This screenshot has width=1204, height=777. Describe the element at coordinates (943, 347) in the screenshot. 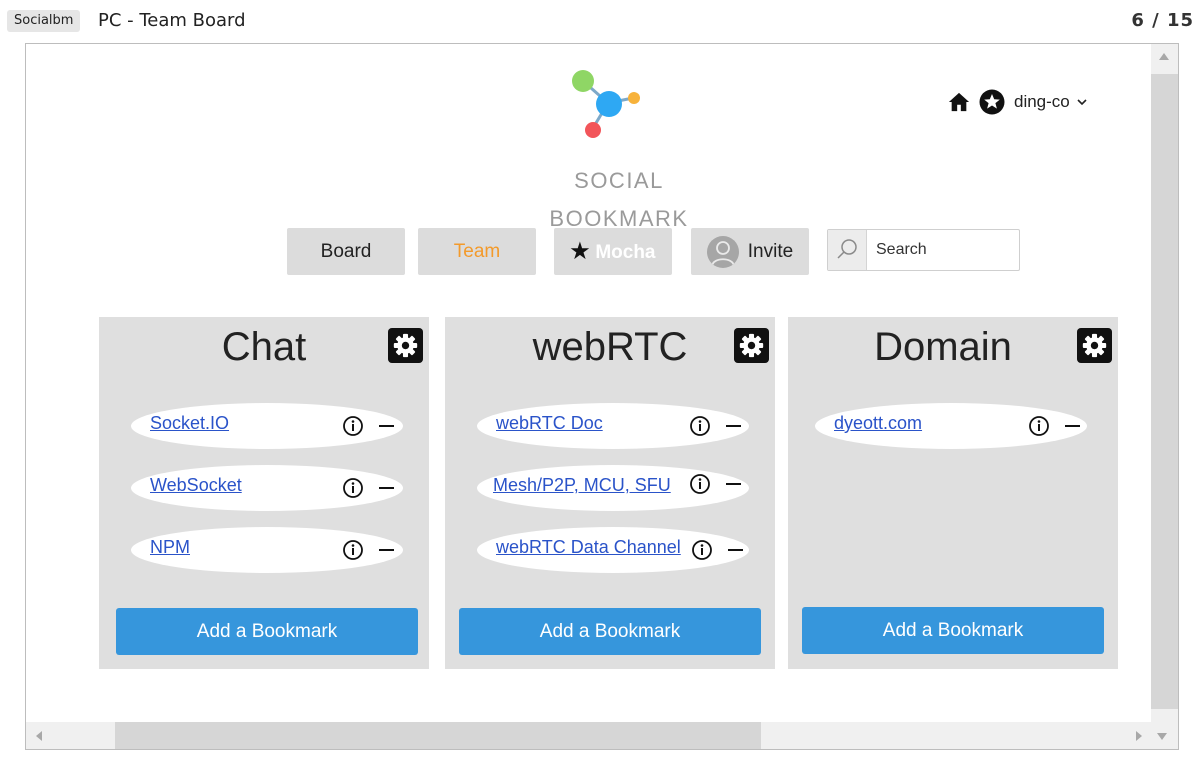

I see `board-title: Domain` at that location.